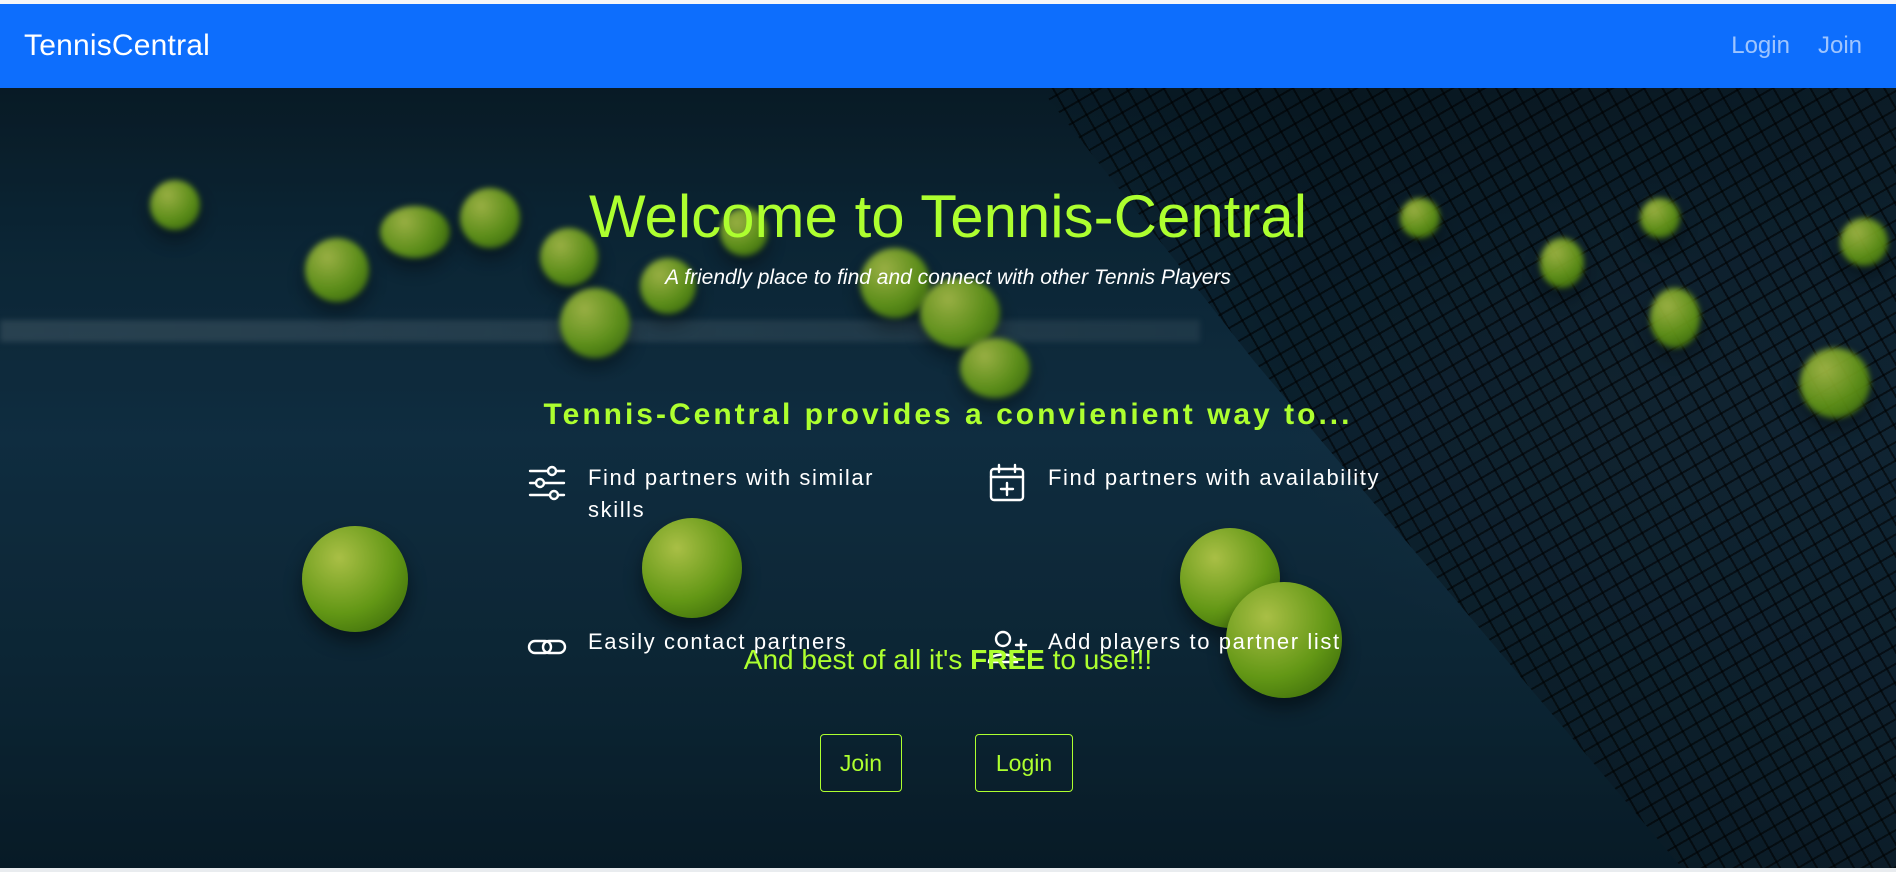 Image resolution: width=1896 pixels, height=872 pixels. I want to click on feature-label: Find partners with similar skills, so click(731, 493).